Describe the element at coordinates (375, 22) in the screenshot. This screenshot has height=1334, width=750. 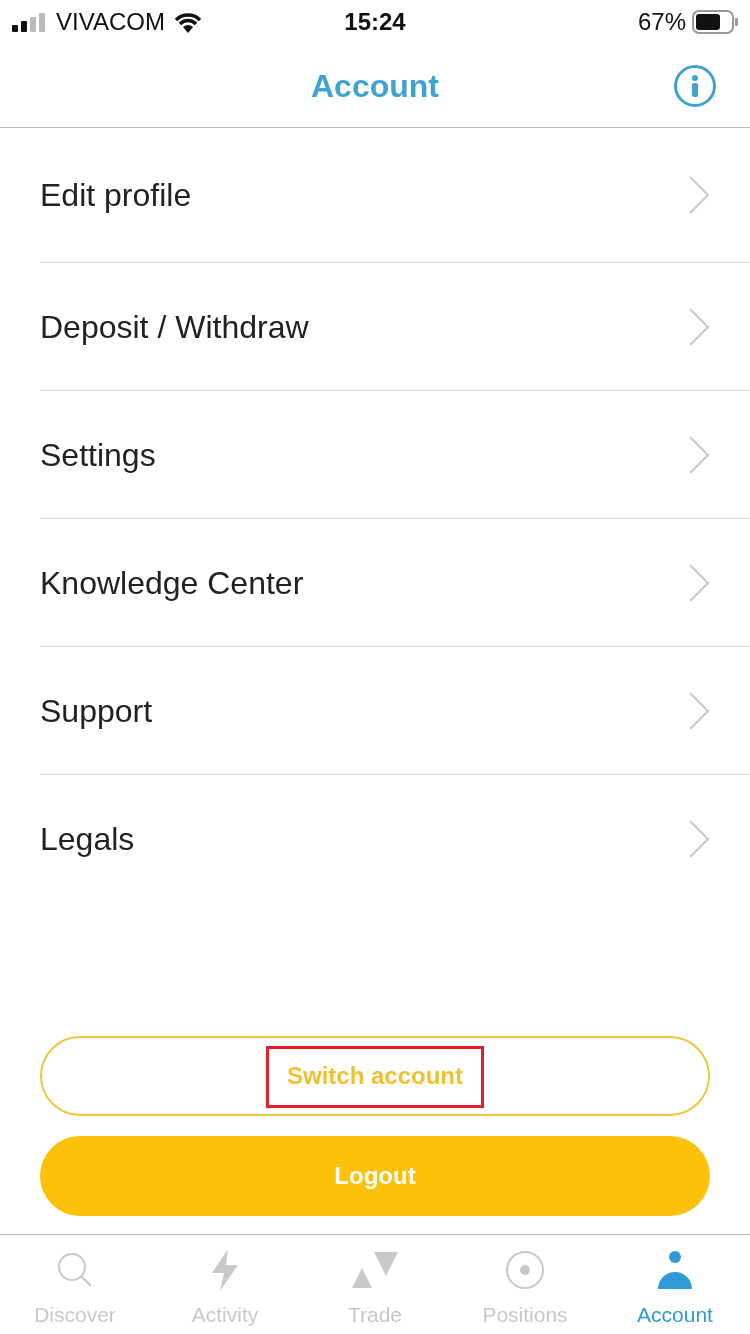
I see `clock-time: 15:24` at that location.